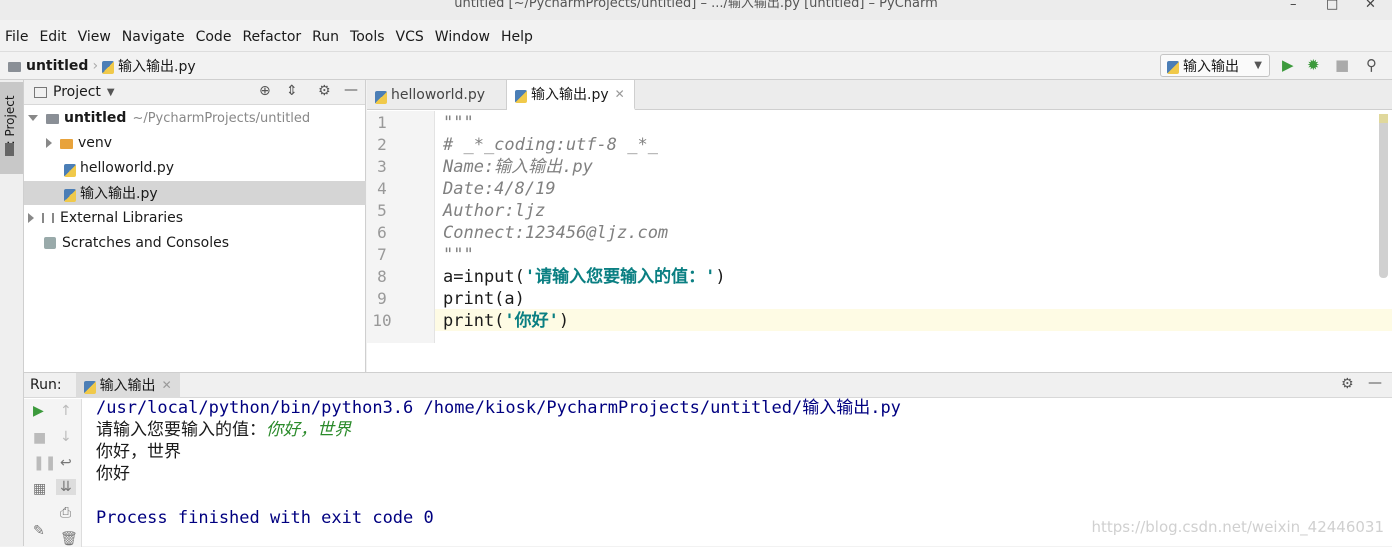 Image resolution: width=1392 pixels, height=547 pixels. What do you see at coordinates (382, 276) in the screenshot?
I see `line-number: 8` at bounding box center [382, 276].